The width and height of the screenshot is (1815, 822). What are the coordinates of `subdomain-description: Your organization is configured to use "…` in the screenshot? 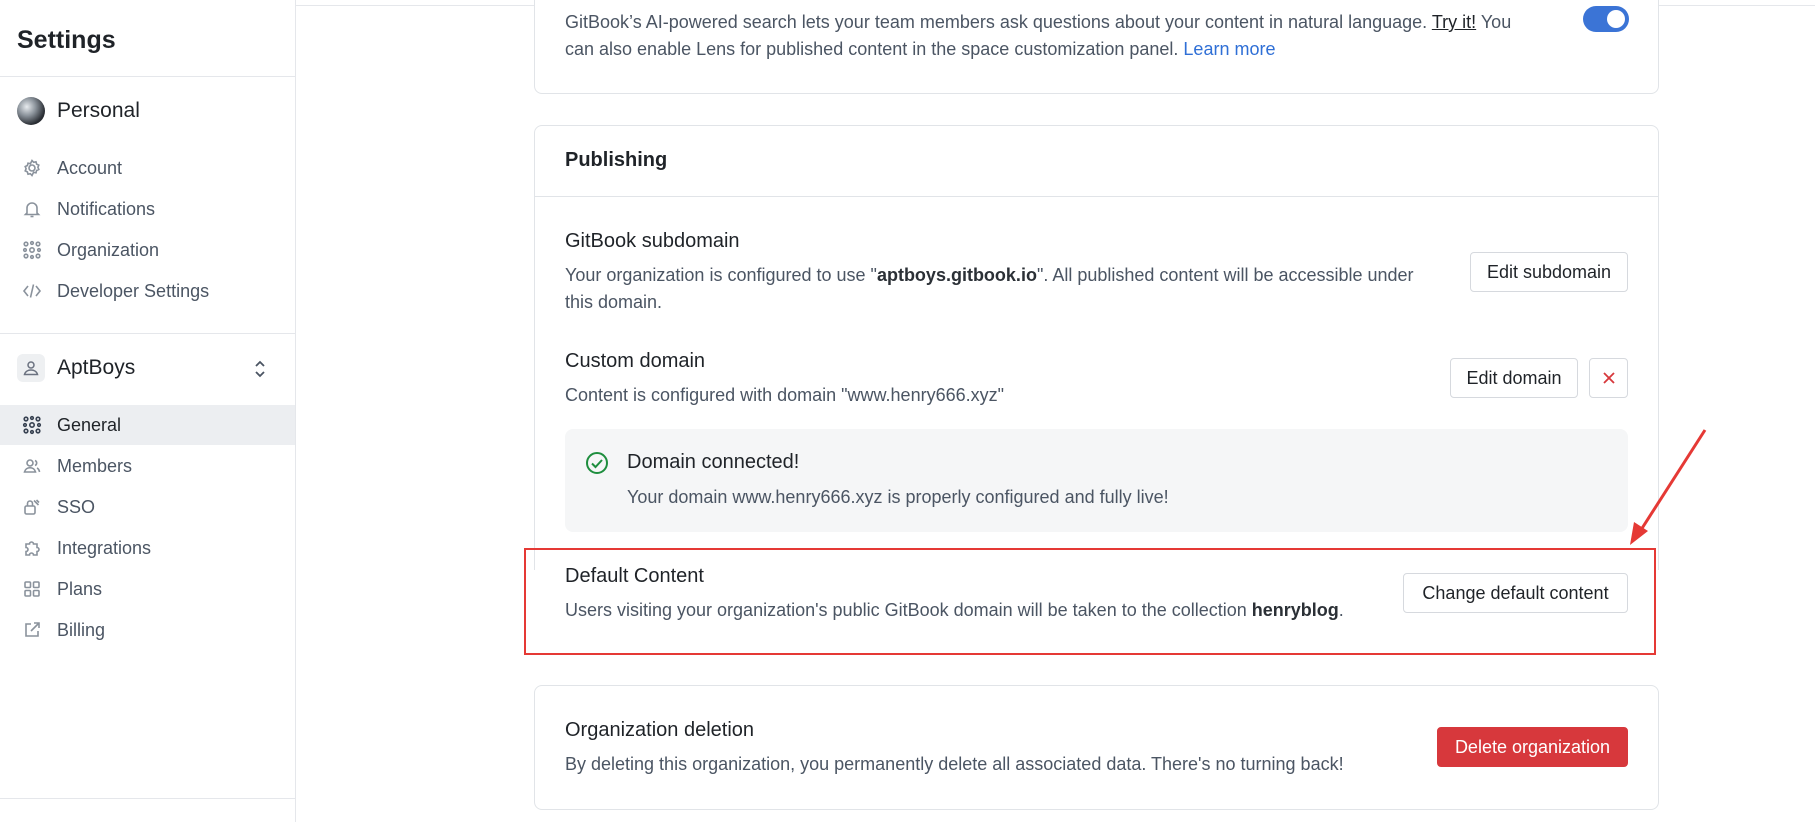 It's located at (1015, 289).